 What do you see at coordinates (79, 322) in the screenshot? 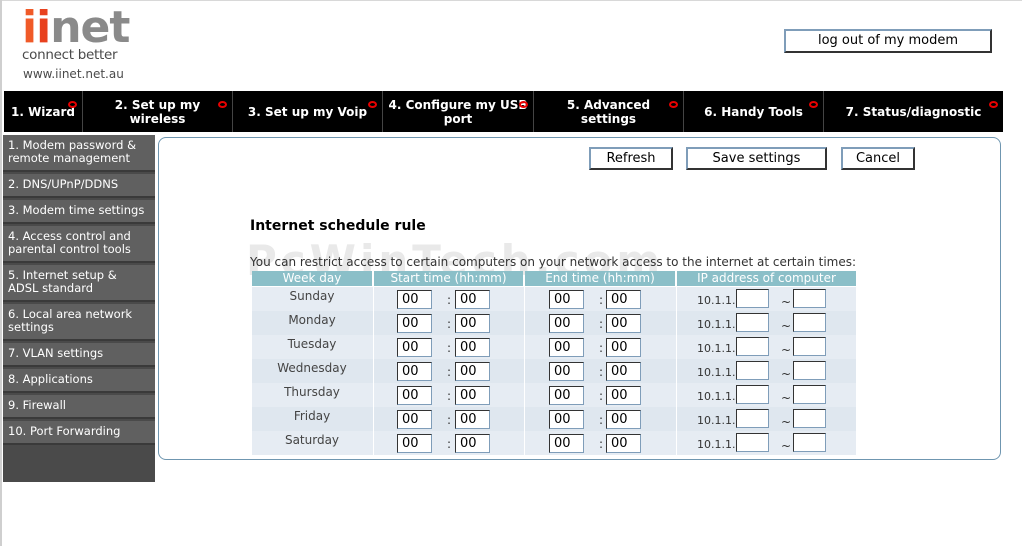
I see `sidebar-item-lan: 6. Local area network settings` at bounding box center [79, 322].